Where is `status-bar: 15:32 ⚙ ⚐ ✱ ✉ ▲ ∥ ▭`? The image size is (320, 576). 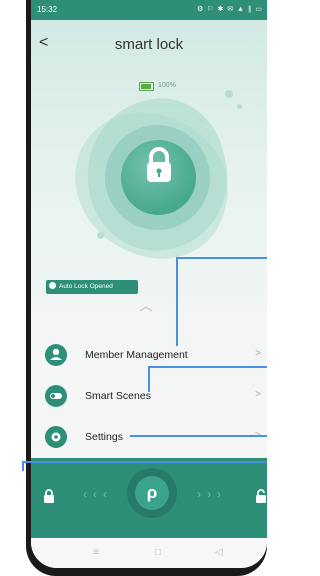
status-bar: 15:32 ⚙ ⚐ ✱ ✉ ▲ ∥ ▭ is located at coordinates (149, 10).